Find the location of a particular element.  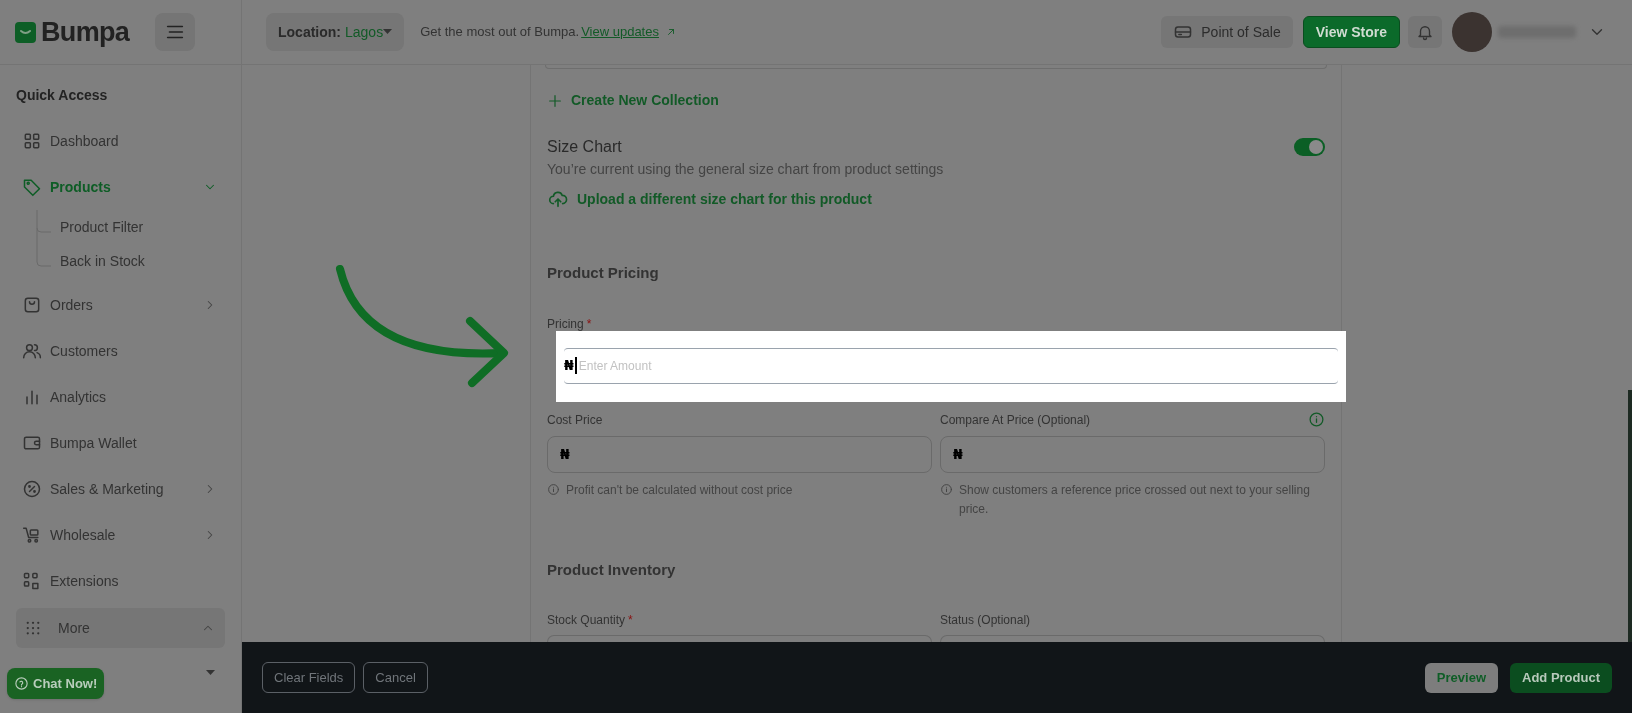

create-collection-link: Create New Collection is located at coordinates (633, 100).